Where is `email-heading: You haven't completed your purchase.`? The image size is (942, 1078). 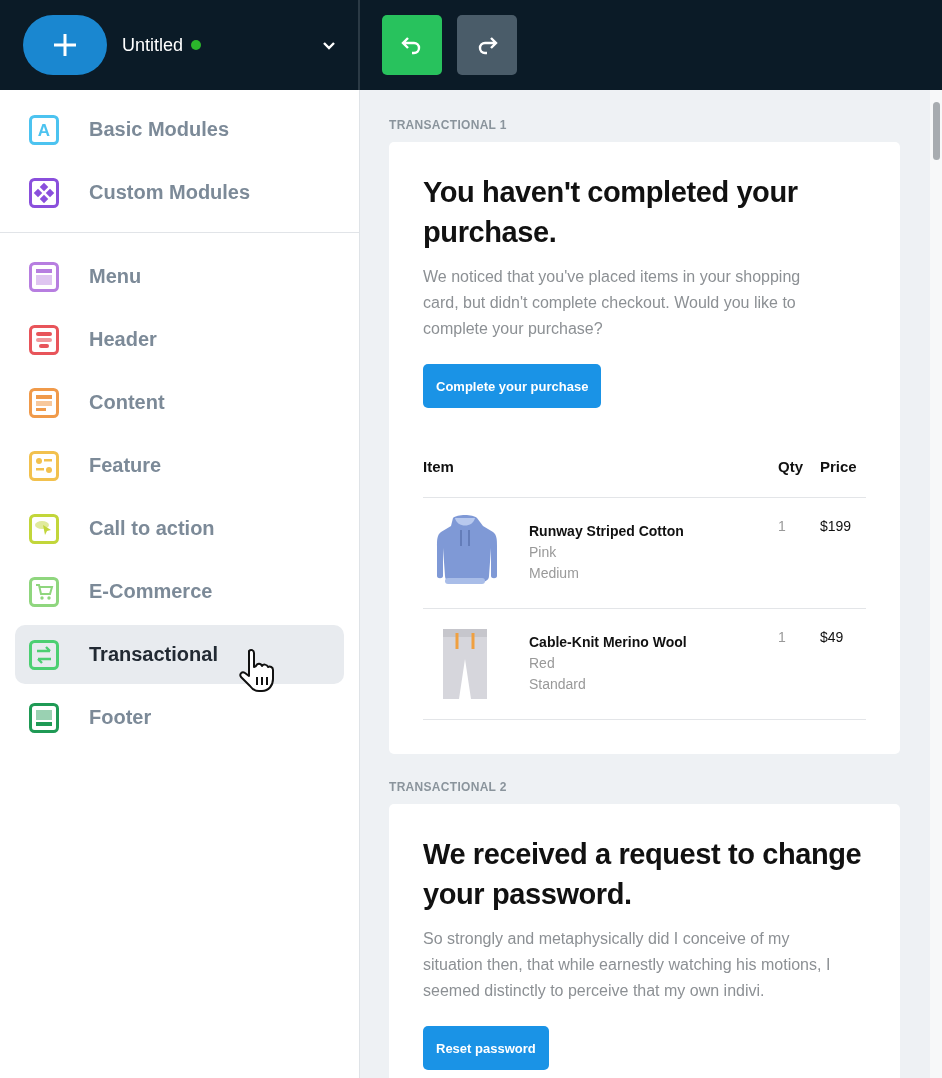
email-heading: You haven't completed your purchase. is located at coordinates (611, 212).